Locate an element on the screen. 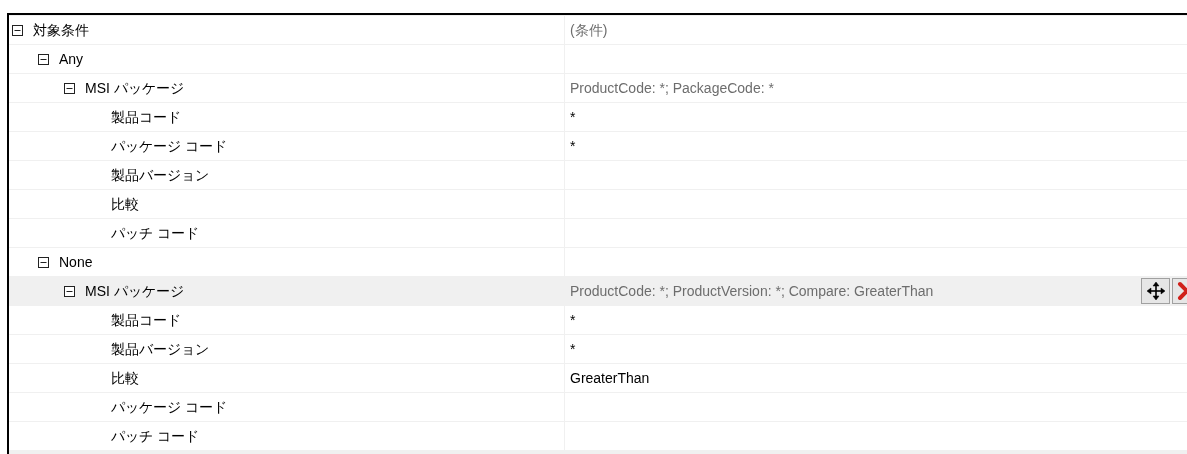 This screenshot has height=454, width=1187. grid-row: 対象条件 (条件) is located at coordinates (598, 30).